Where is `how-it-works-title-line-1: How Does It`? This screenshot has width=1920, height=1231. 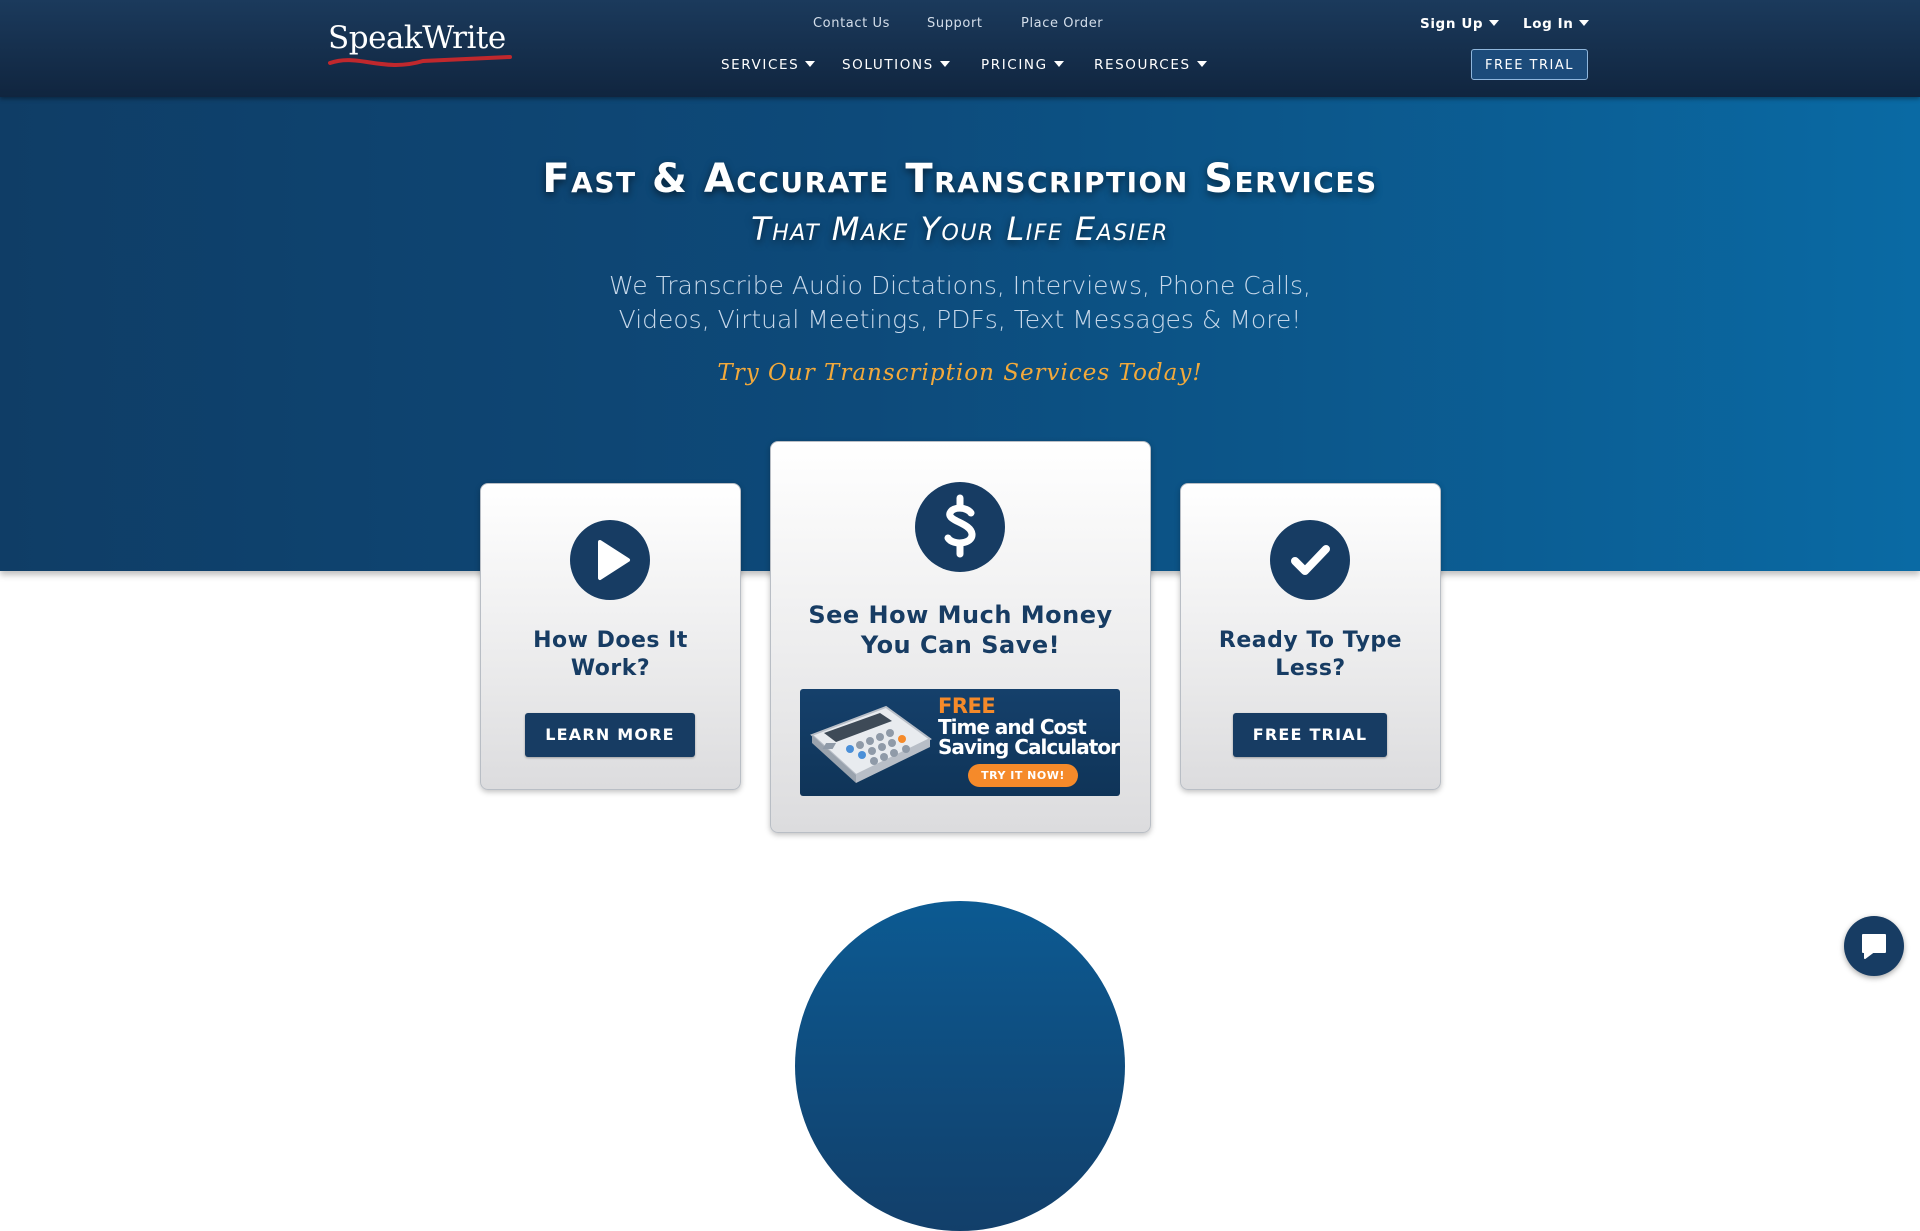 how-it-works-title-line-1: How Does It is located at coordinates (610, 640).